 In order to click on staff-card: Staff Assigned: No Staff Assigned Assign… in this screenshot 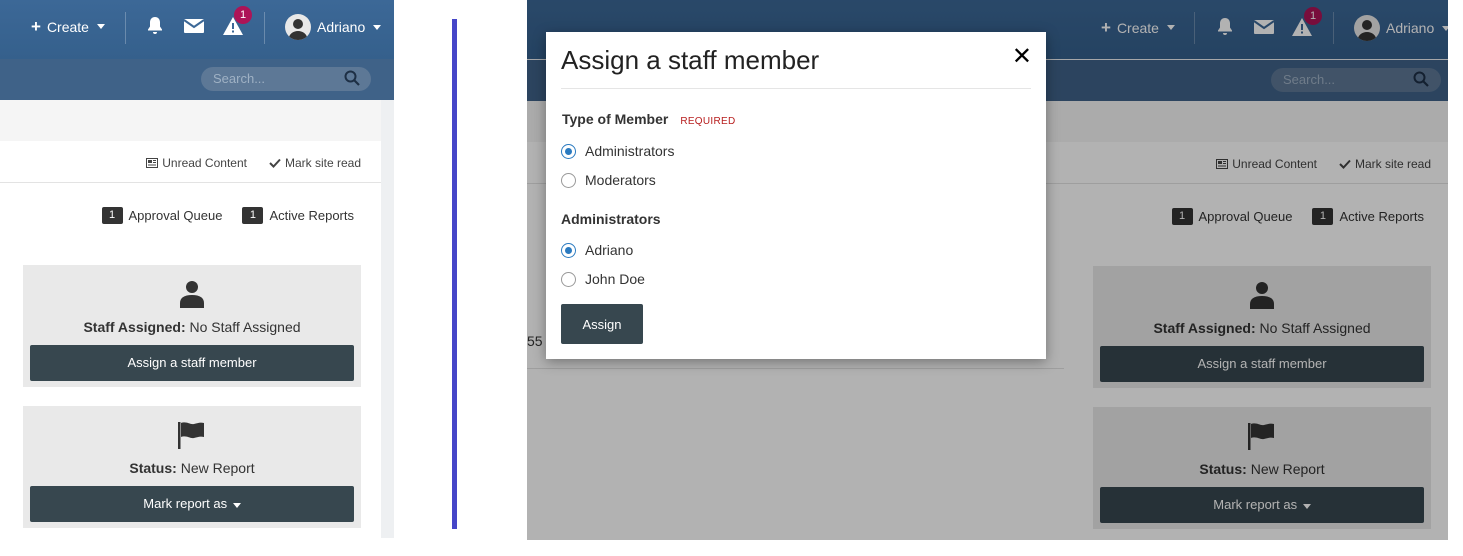, I will do `click(192, 326)`.